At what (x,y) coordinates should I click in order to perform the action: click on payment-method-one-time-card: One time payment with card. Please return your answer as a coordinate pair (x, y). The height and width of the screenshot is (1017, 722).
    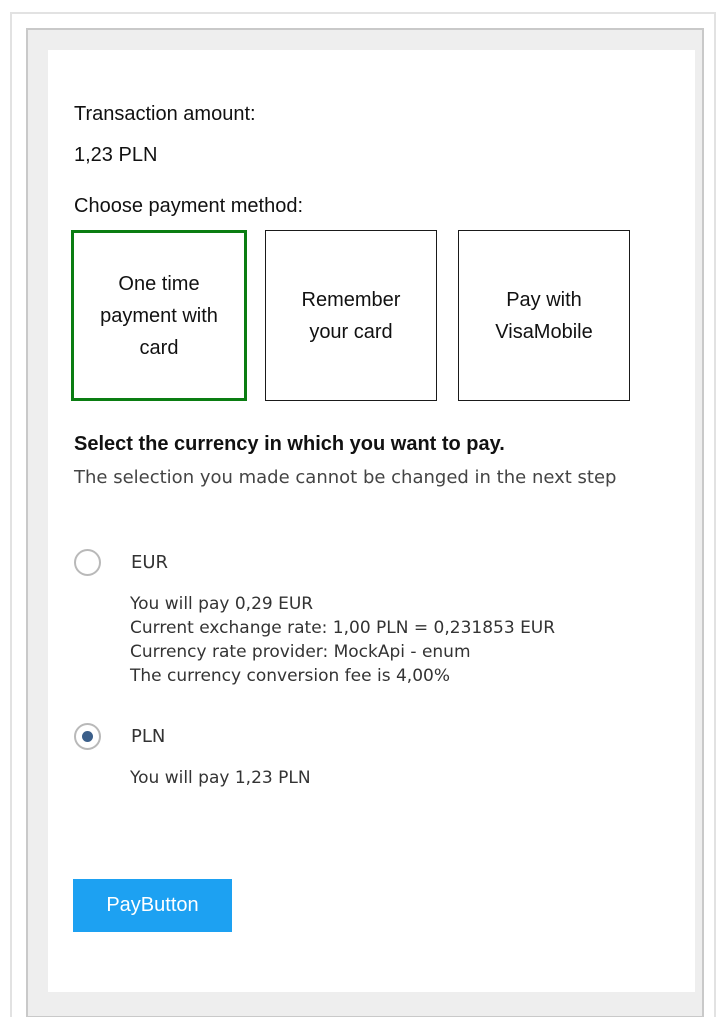
    Looking at the image, I should click on (159, 315).